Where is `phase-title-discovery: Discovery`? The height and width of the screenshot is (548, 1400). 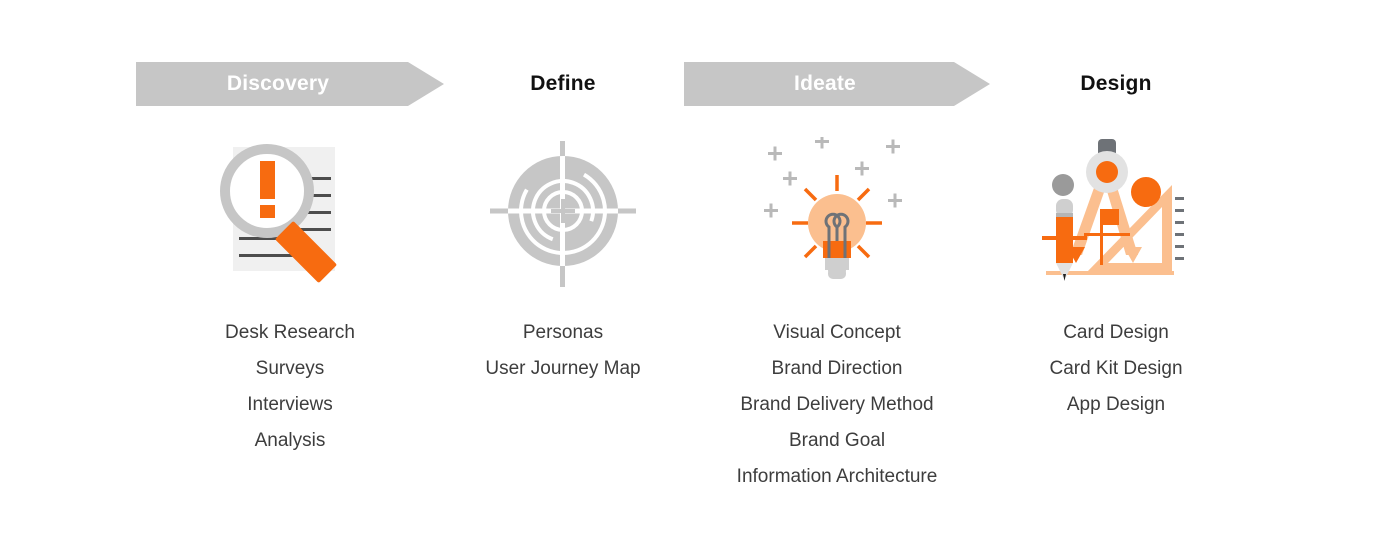
phase-title-discovery: Discovery is located at coordinates (278, 83).